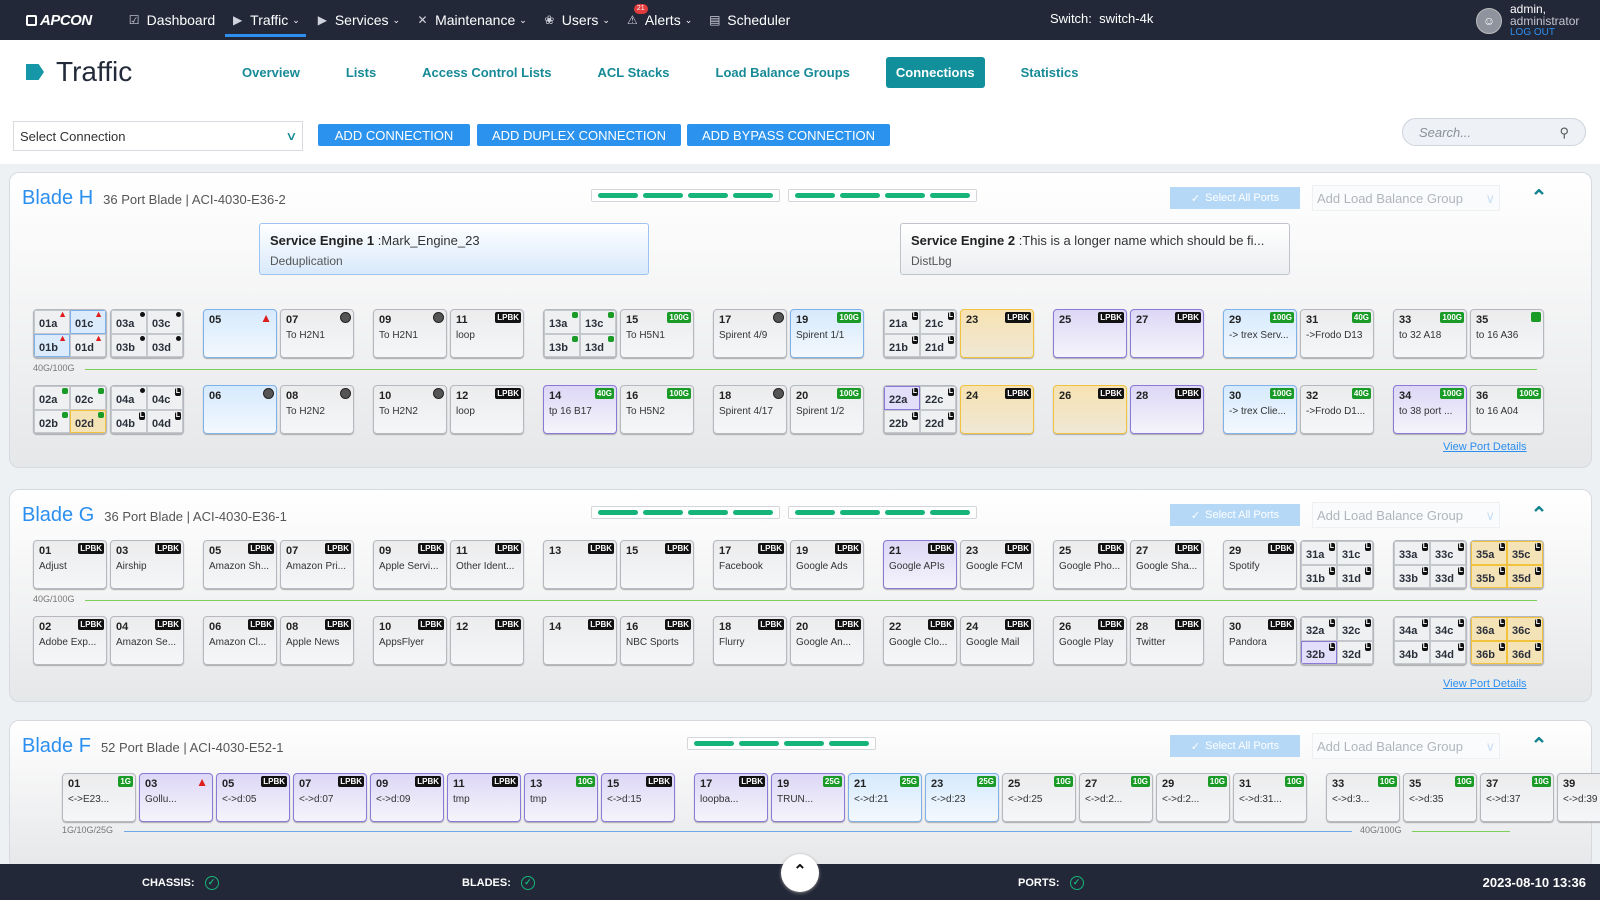  What do you see at coordinates (330, 797) in the screenshot?
I see `port-card: 07 LPBK <->d:07` at bounding box center [330, 797].